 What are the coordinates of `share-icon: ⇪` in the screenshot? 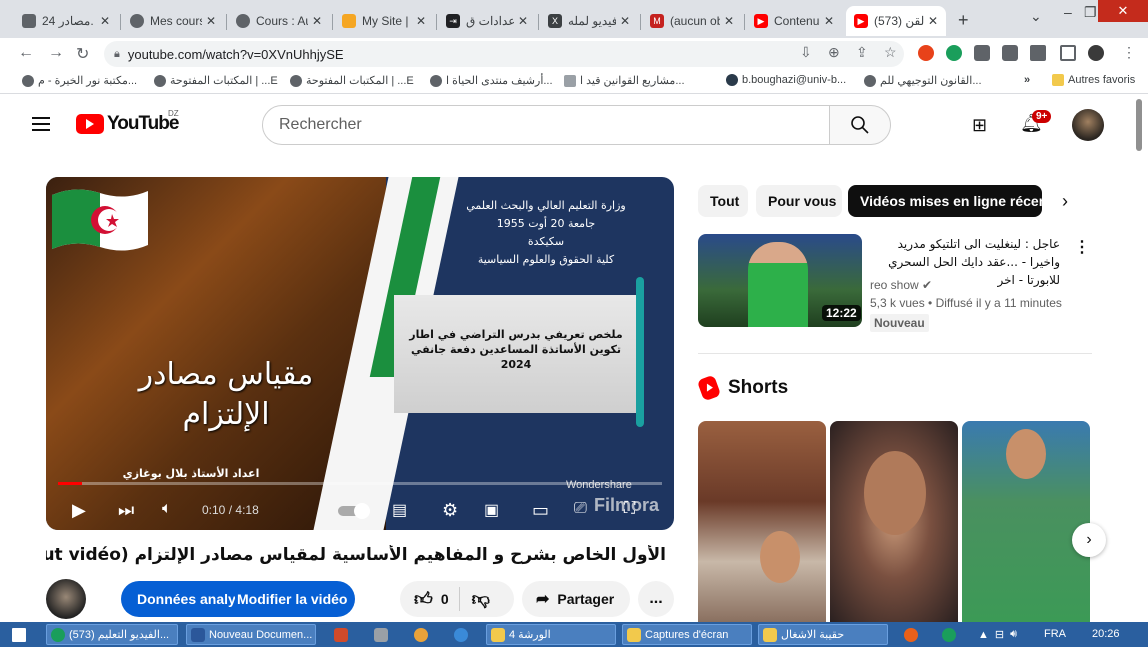 It's located at (862, 52).